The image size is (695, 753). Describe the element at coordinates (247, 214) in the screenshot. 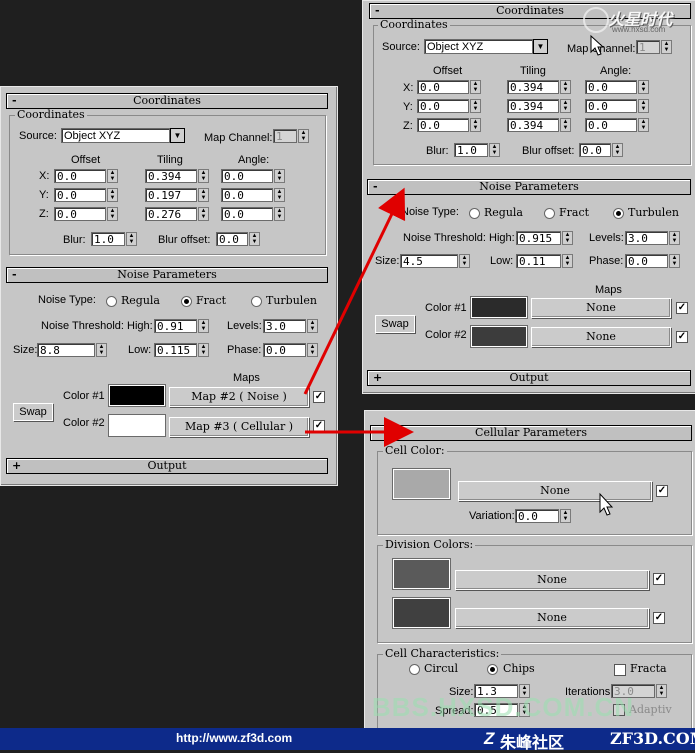

I see `angle-z-field: 0.0` at that location.